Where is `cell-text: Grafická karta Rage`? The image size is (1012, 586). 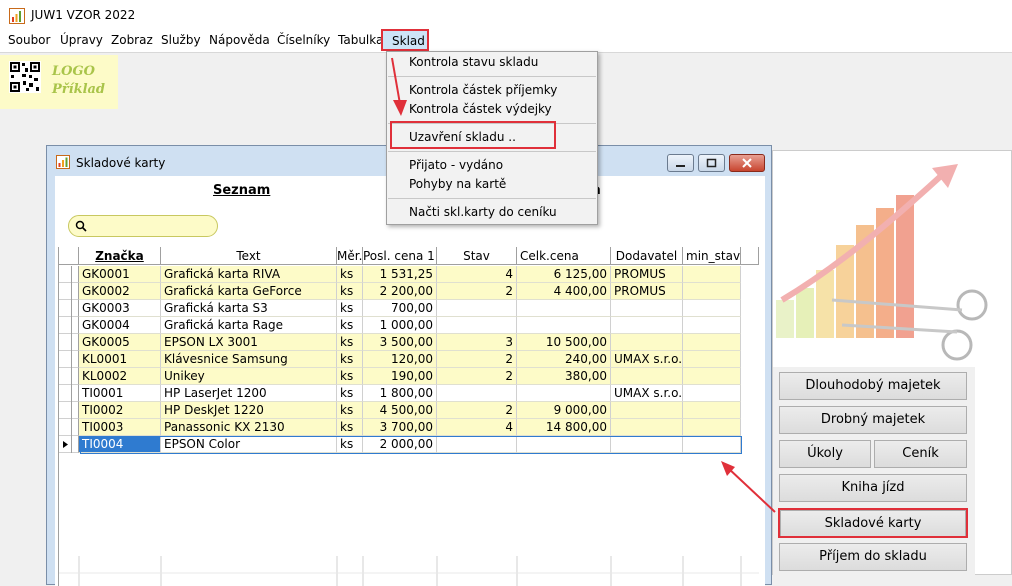
cell-text: Grafická karta Rage is located at coordinates (249, 325).